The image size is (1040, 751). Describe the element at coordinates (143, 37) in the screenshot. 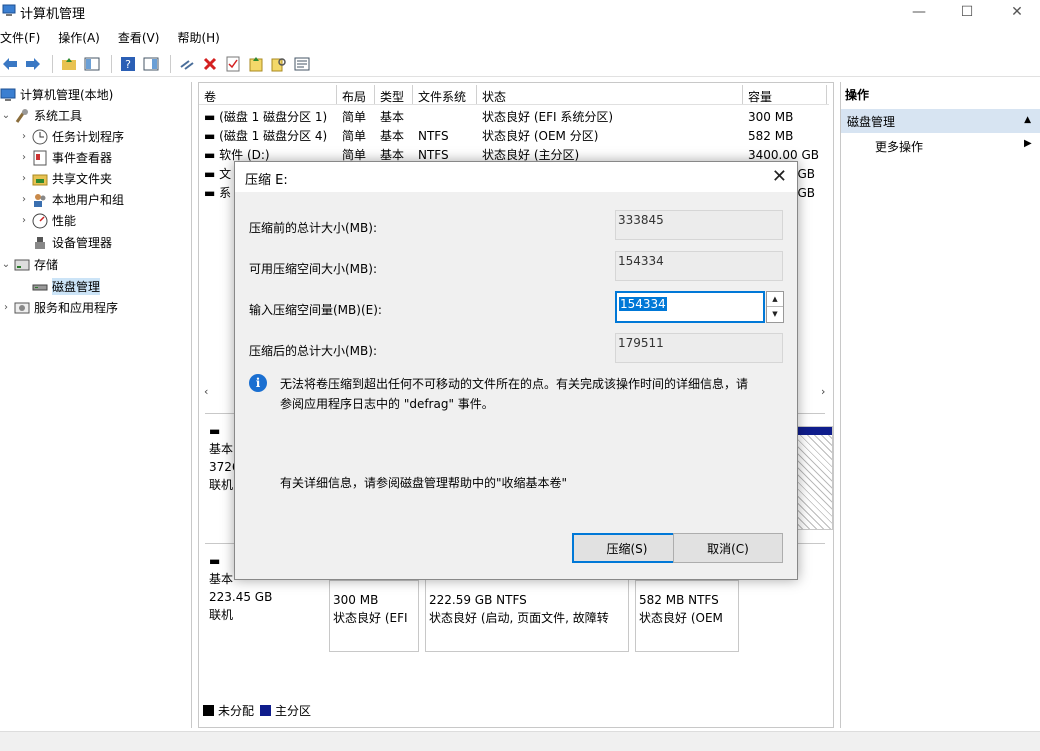

I see `menu-view: 查看(V)` at that location.